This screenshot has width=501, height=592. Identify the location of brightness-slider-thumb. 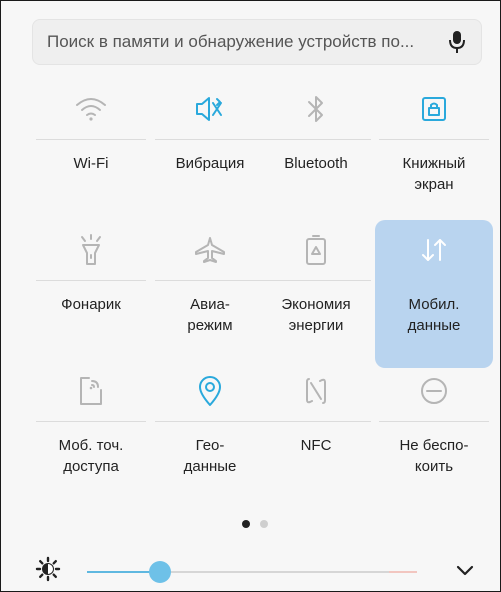
(159, 572).